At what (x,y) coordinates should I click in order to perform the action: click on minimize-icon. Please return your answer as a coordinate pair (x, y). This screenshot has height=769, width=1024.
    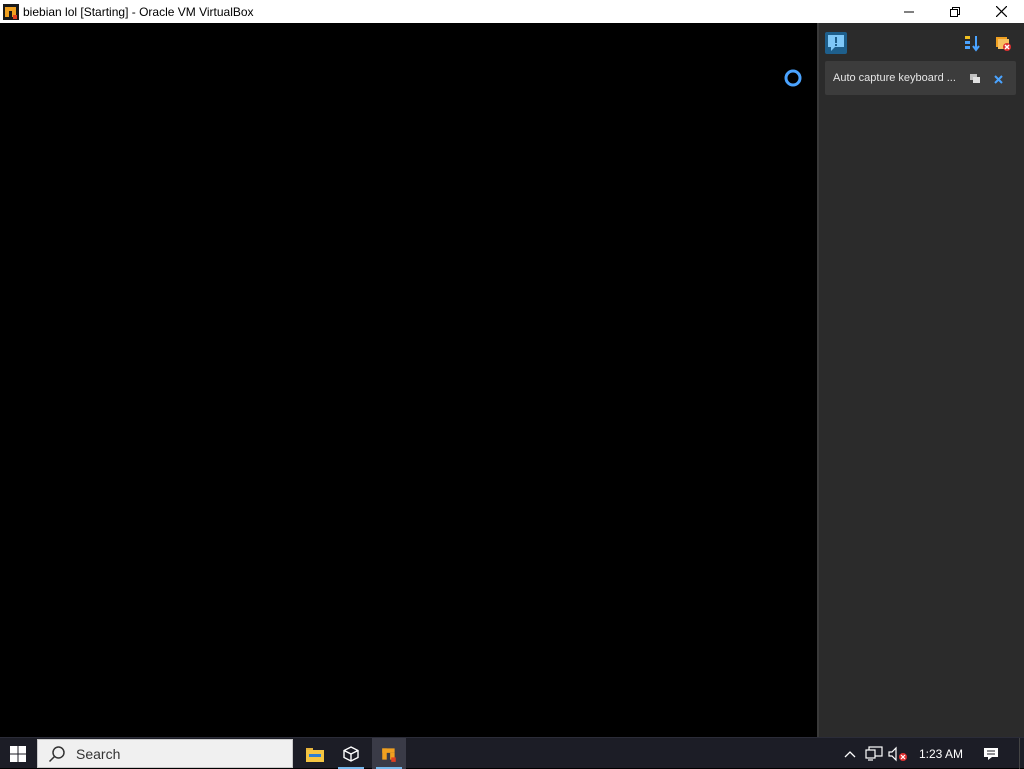
    Looking at the image, I should click on (909, 11).